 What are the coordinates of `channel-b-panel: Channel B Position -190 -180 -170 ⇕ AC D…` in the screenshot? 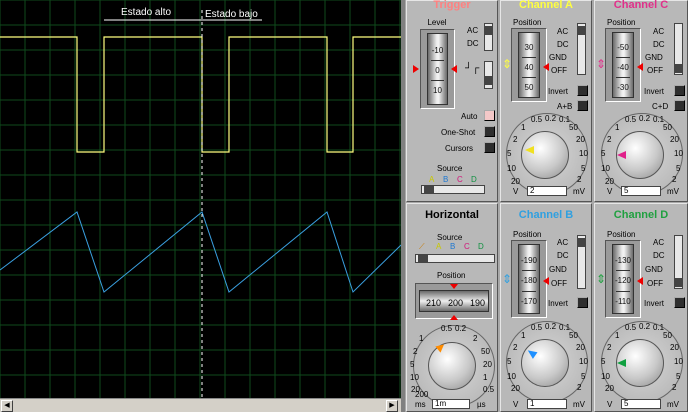 It's located at (546, 307).